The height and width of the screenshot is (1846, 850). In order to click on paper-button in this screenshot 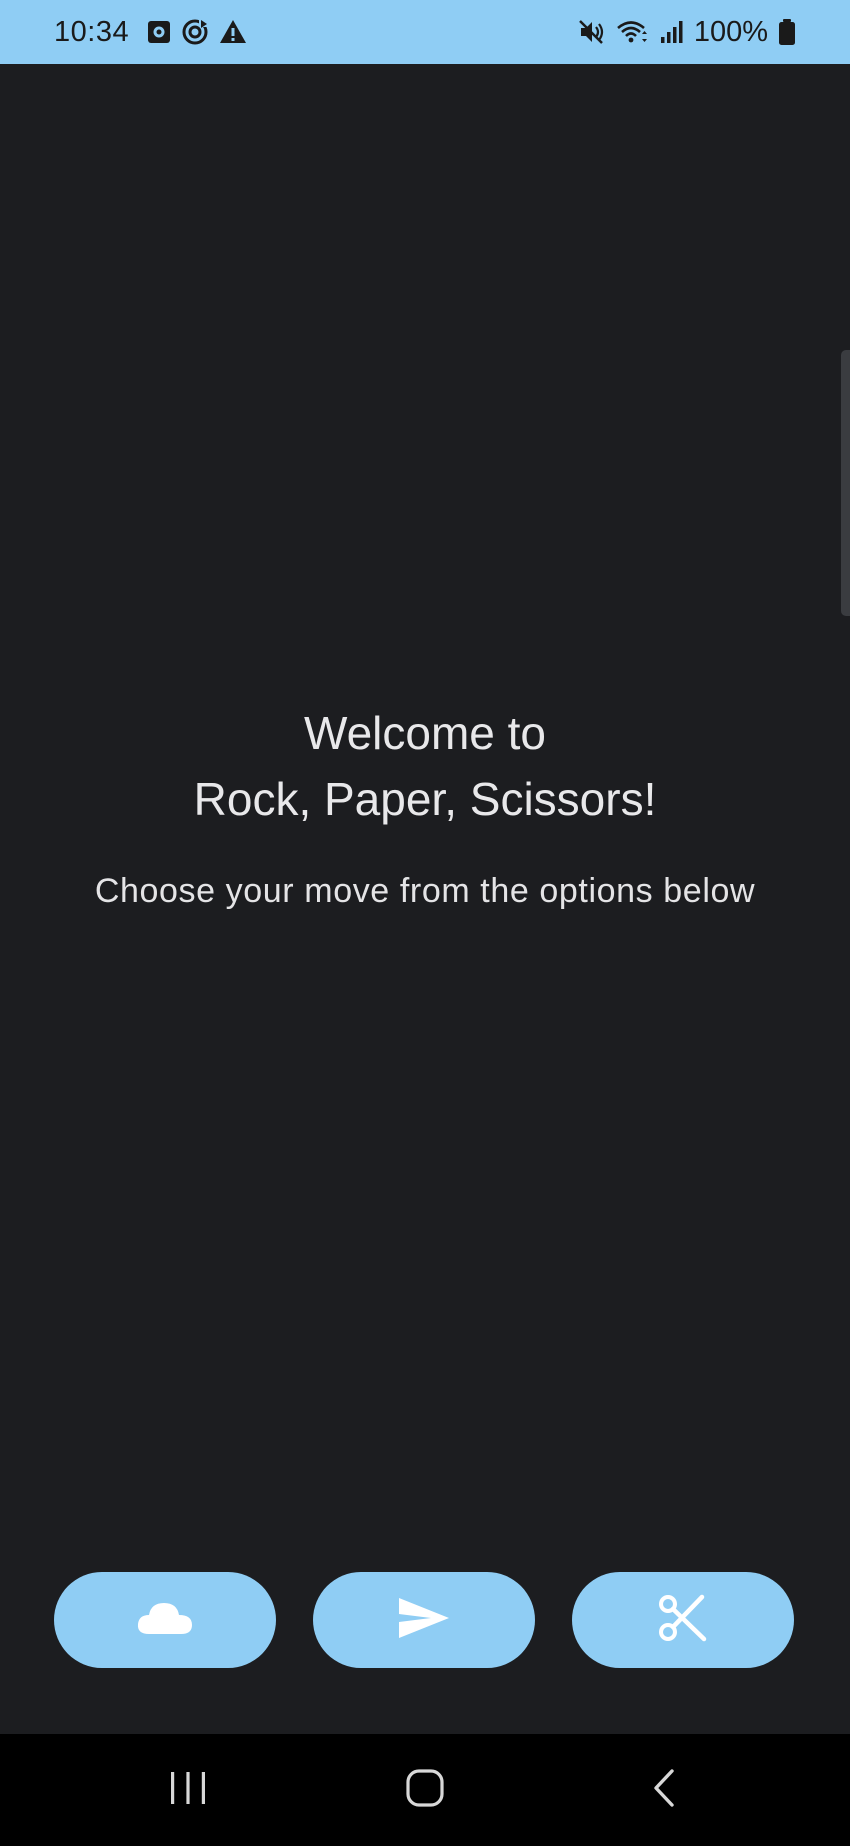, I will do `click(424, 1620)`.